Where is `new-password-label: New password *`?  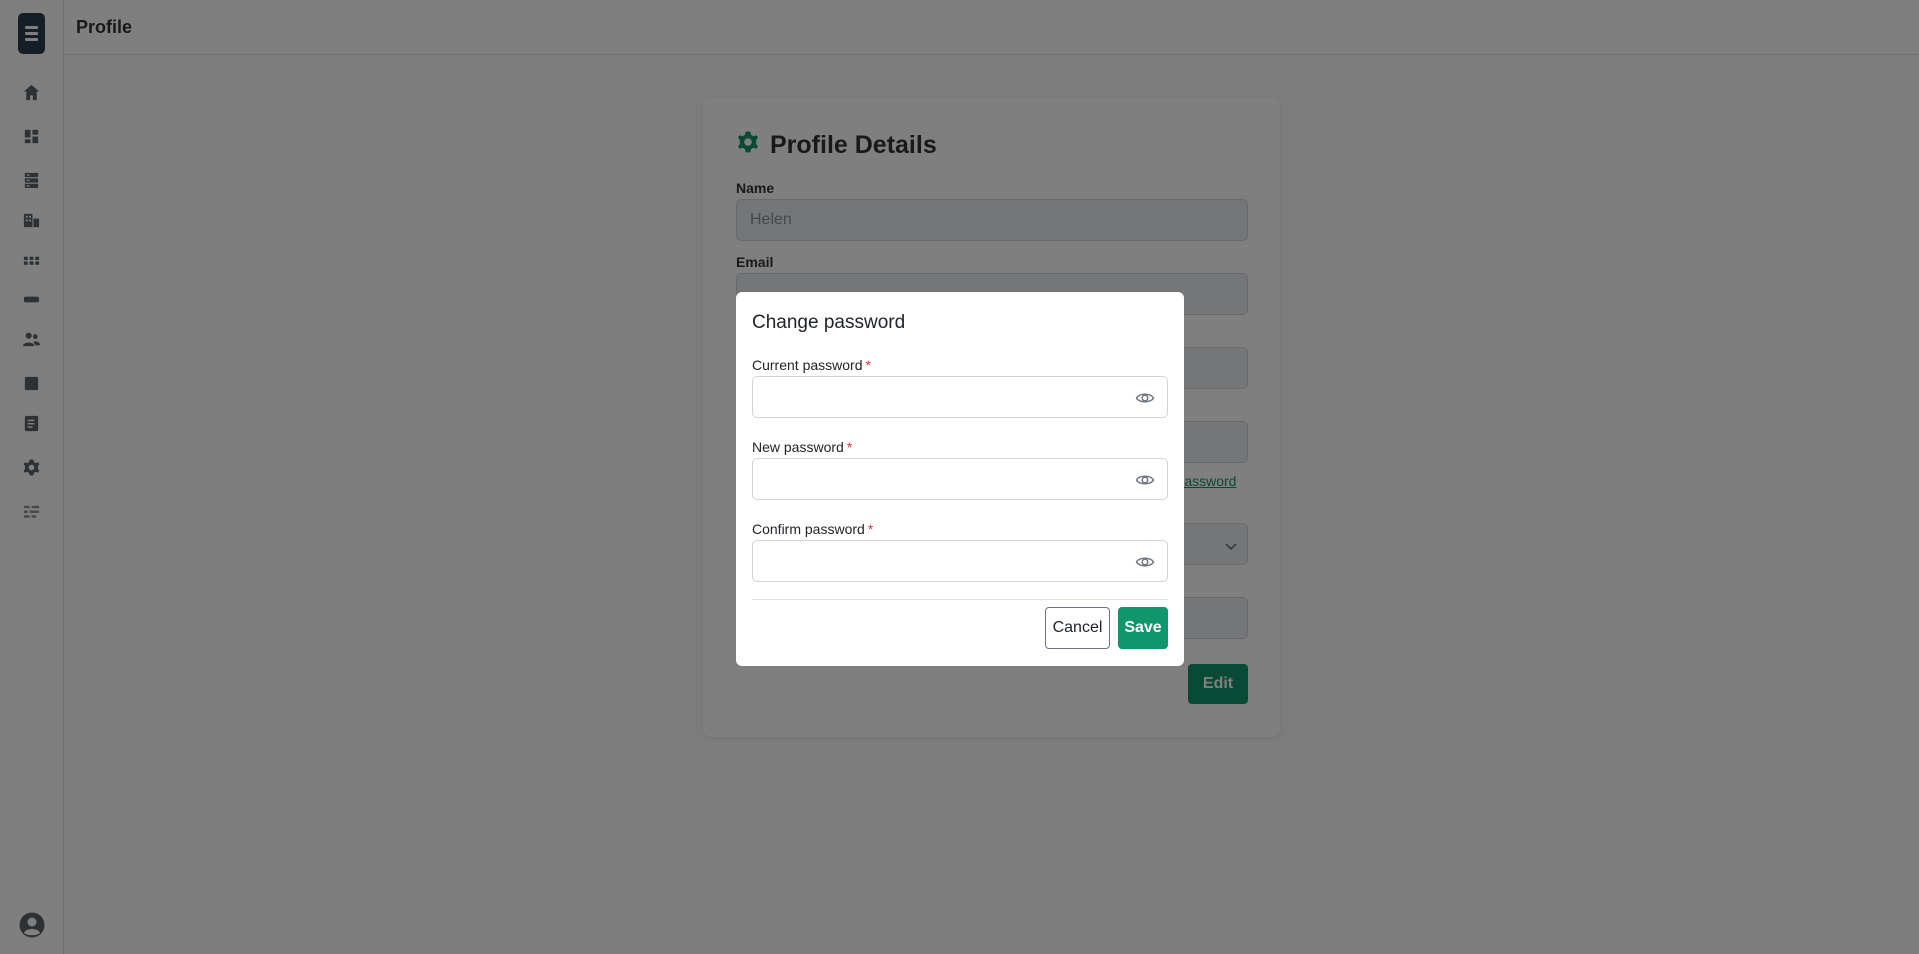 new-password-label: New password * is located at coordinates (802, 447).